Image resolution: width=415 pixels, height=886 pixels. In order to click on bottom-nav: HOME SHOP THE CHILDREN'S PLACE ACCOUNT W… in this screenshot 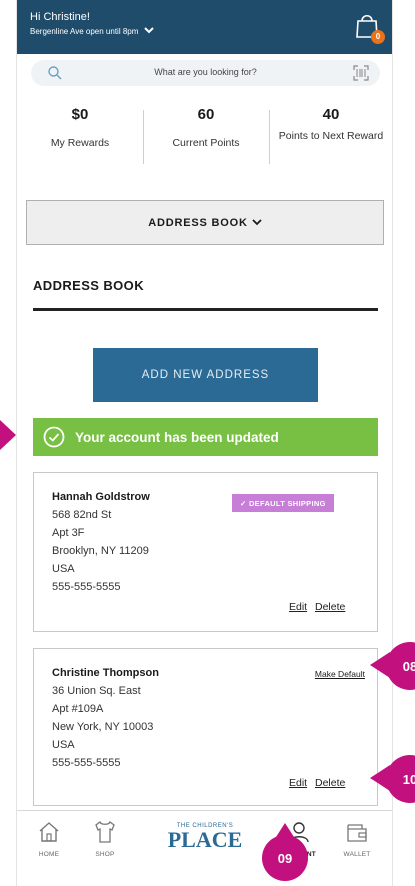, I will do `click(204, 848)`.